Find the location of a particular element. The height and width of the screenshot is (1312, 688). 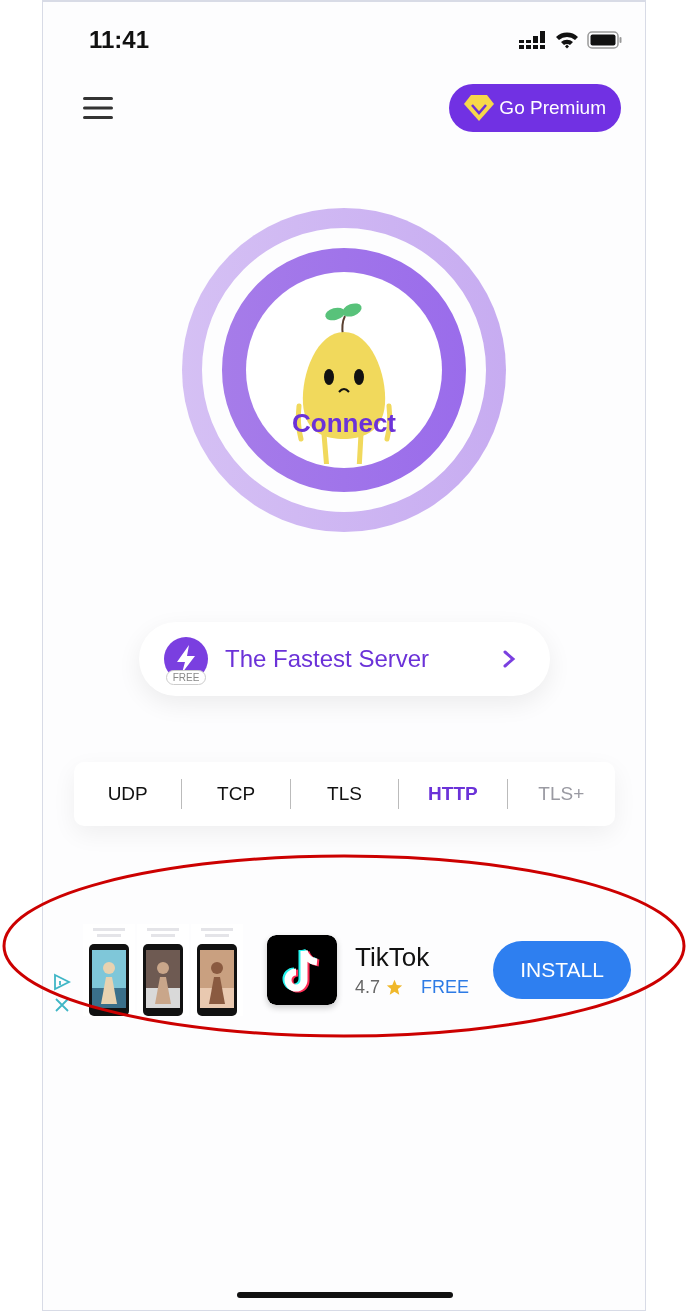

app-name: TikTok is located at coordinates (393, 957).